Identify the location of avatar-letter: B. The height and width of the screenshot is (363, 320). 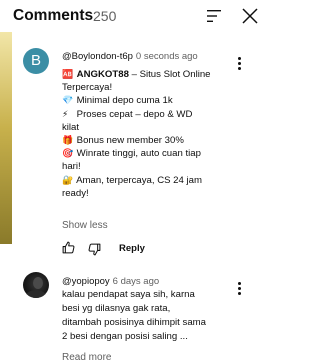
(35, 60).